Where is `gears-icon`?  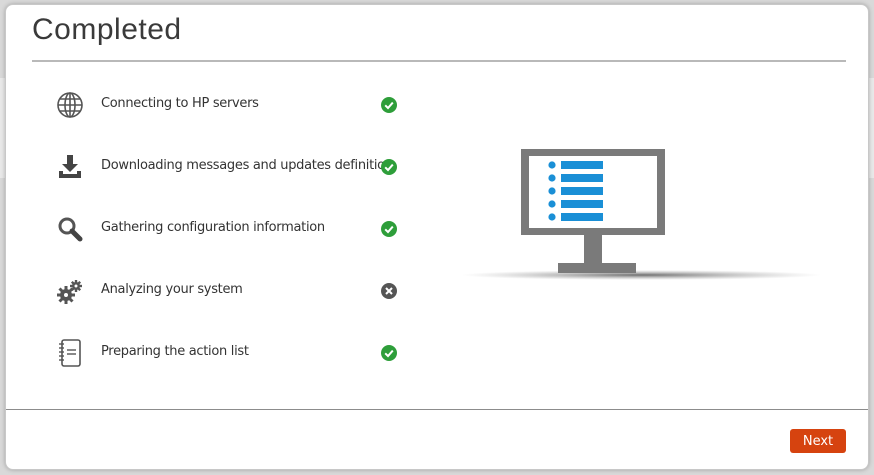
gears-icon is located at coordinates (70, 291).